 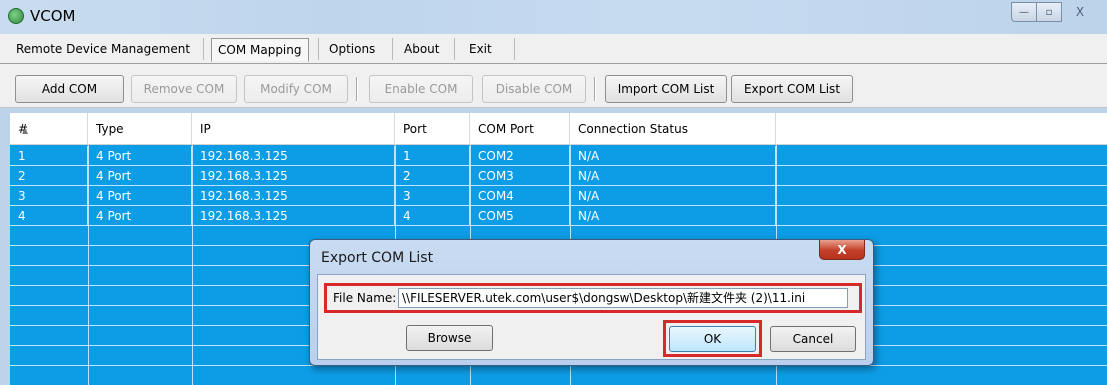 What do you see at coordinates (1080, 12) in the screenshot?
I see `close-icon: X` at bounding box center [1080, 12].